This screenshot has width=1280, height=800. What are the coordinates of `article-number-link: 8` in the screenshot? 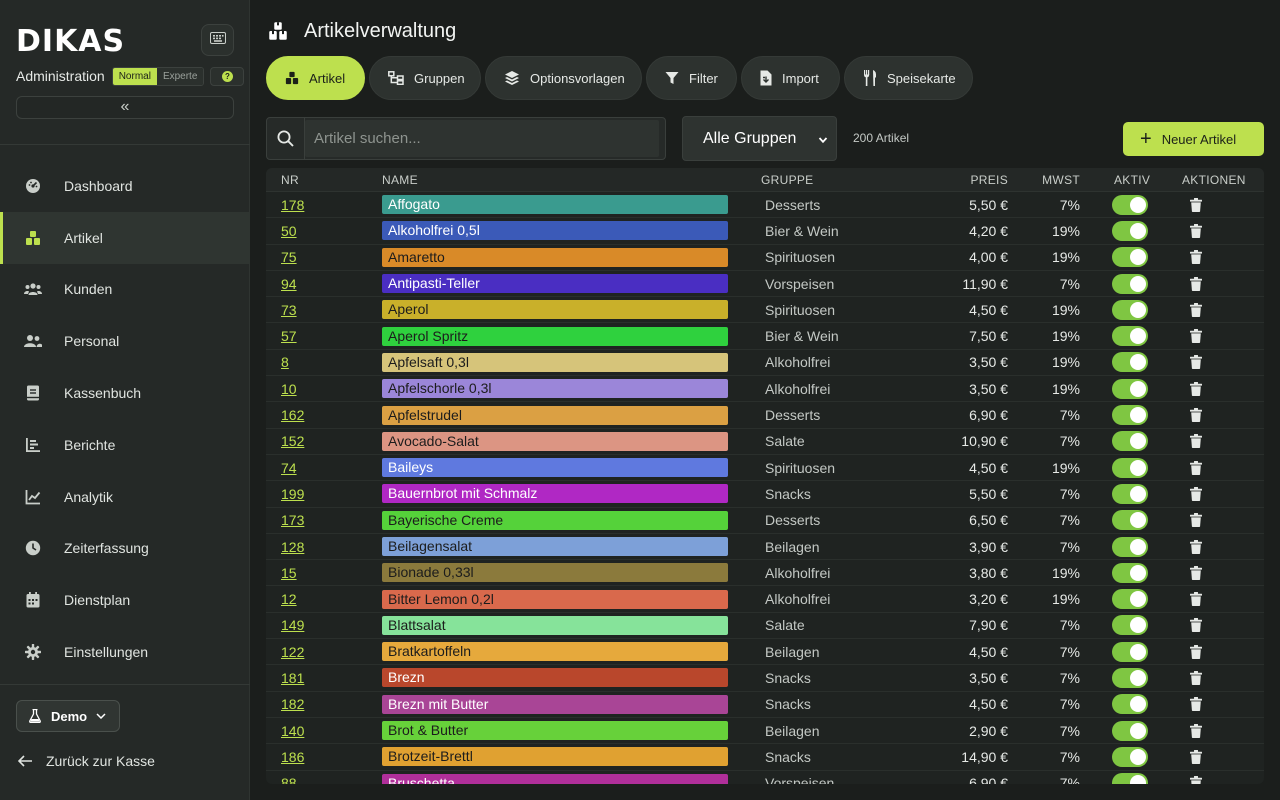 It's located at (285, 362).